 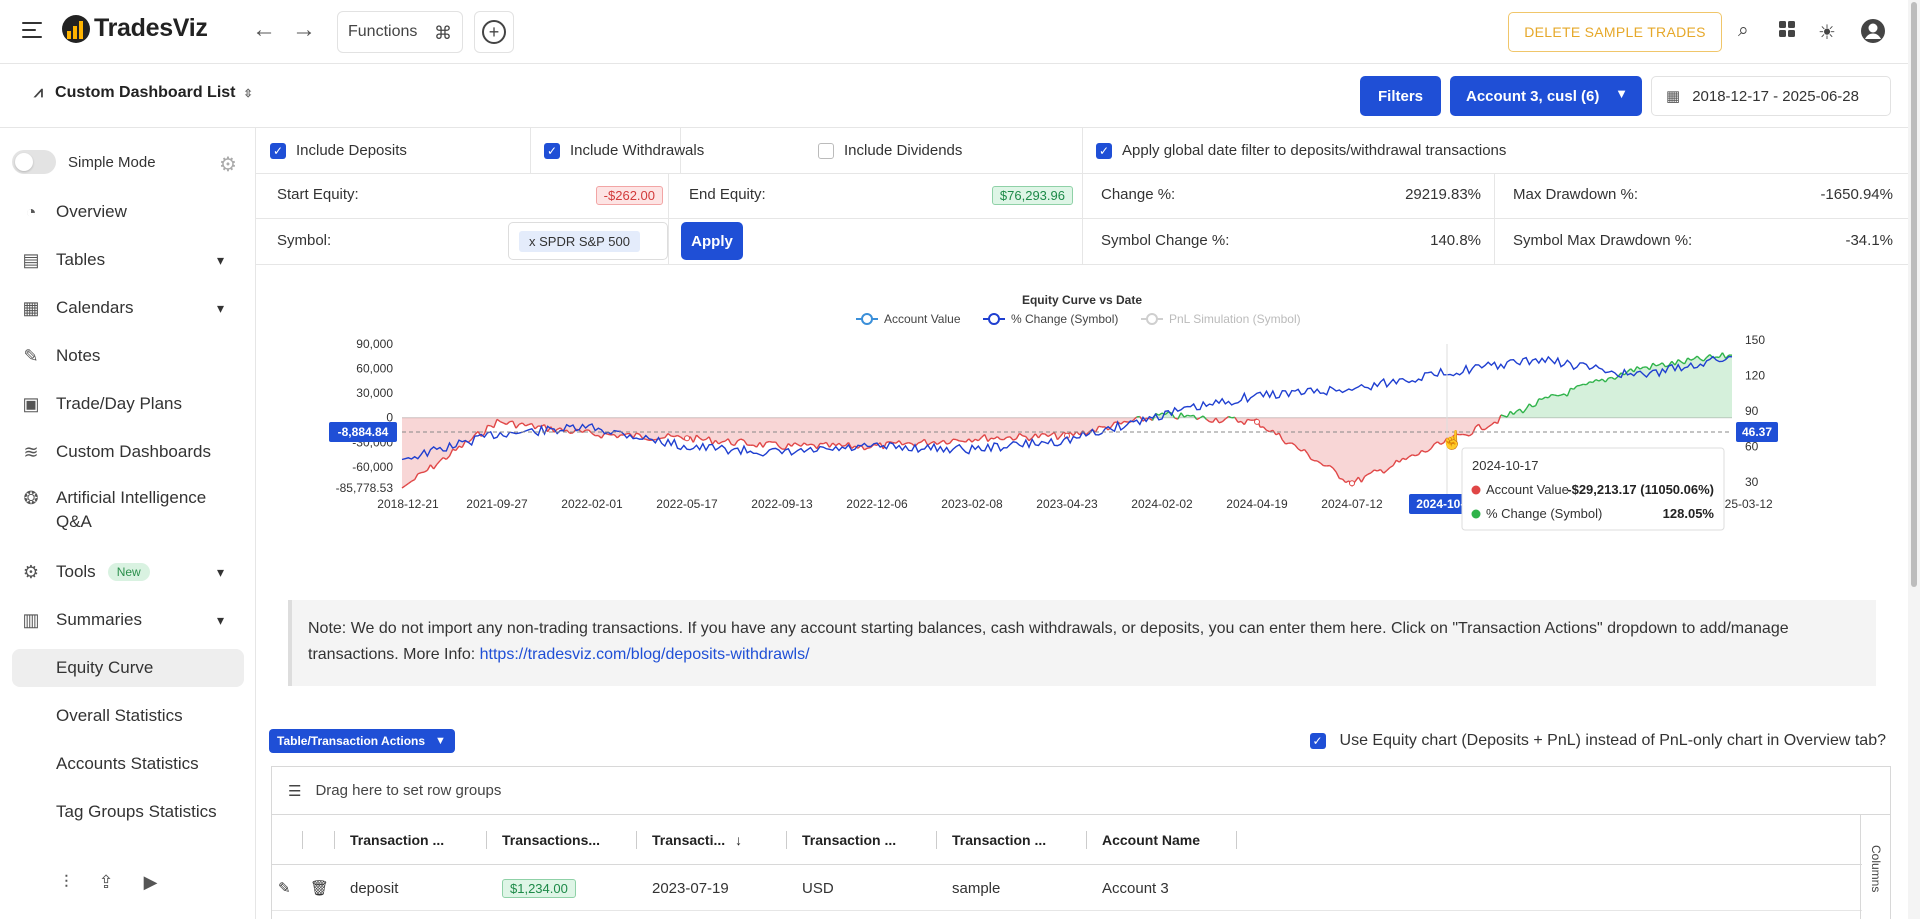 I want to click on column-header-transaction-date: Transacti... ↓, so click(x=690, y=840).